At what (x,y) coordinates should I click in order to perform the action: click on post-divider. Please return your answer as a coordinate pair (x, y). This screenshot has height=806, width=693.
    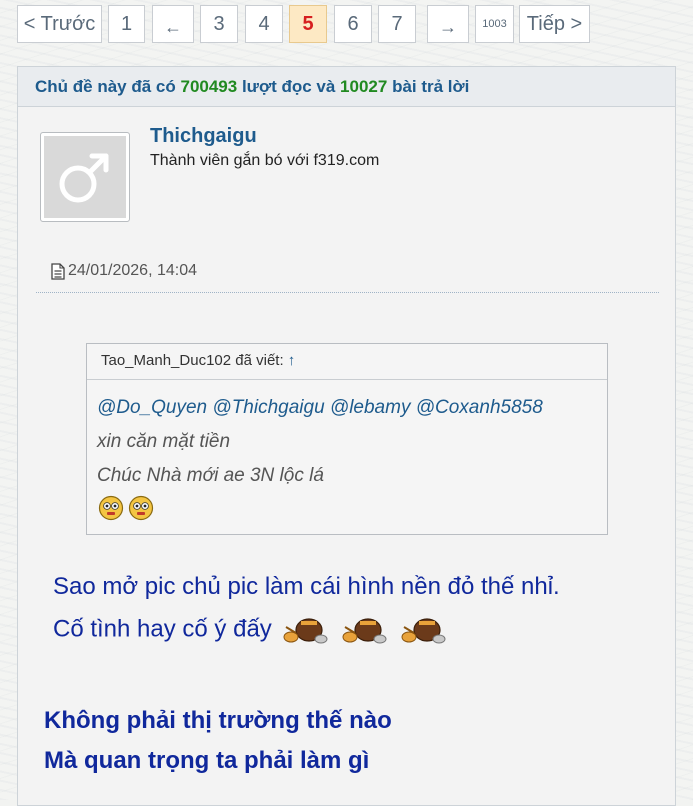
    Looking at the image, I should click on (347, 292).